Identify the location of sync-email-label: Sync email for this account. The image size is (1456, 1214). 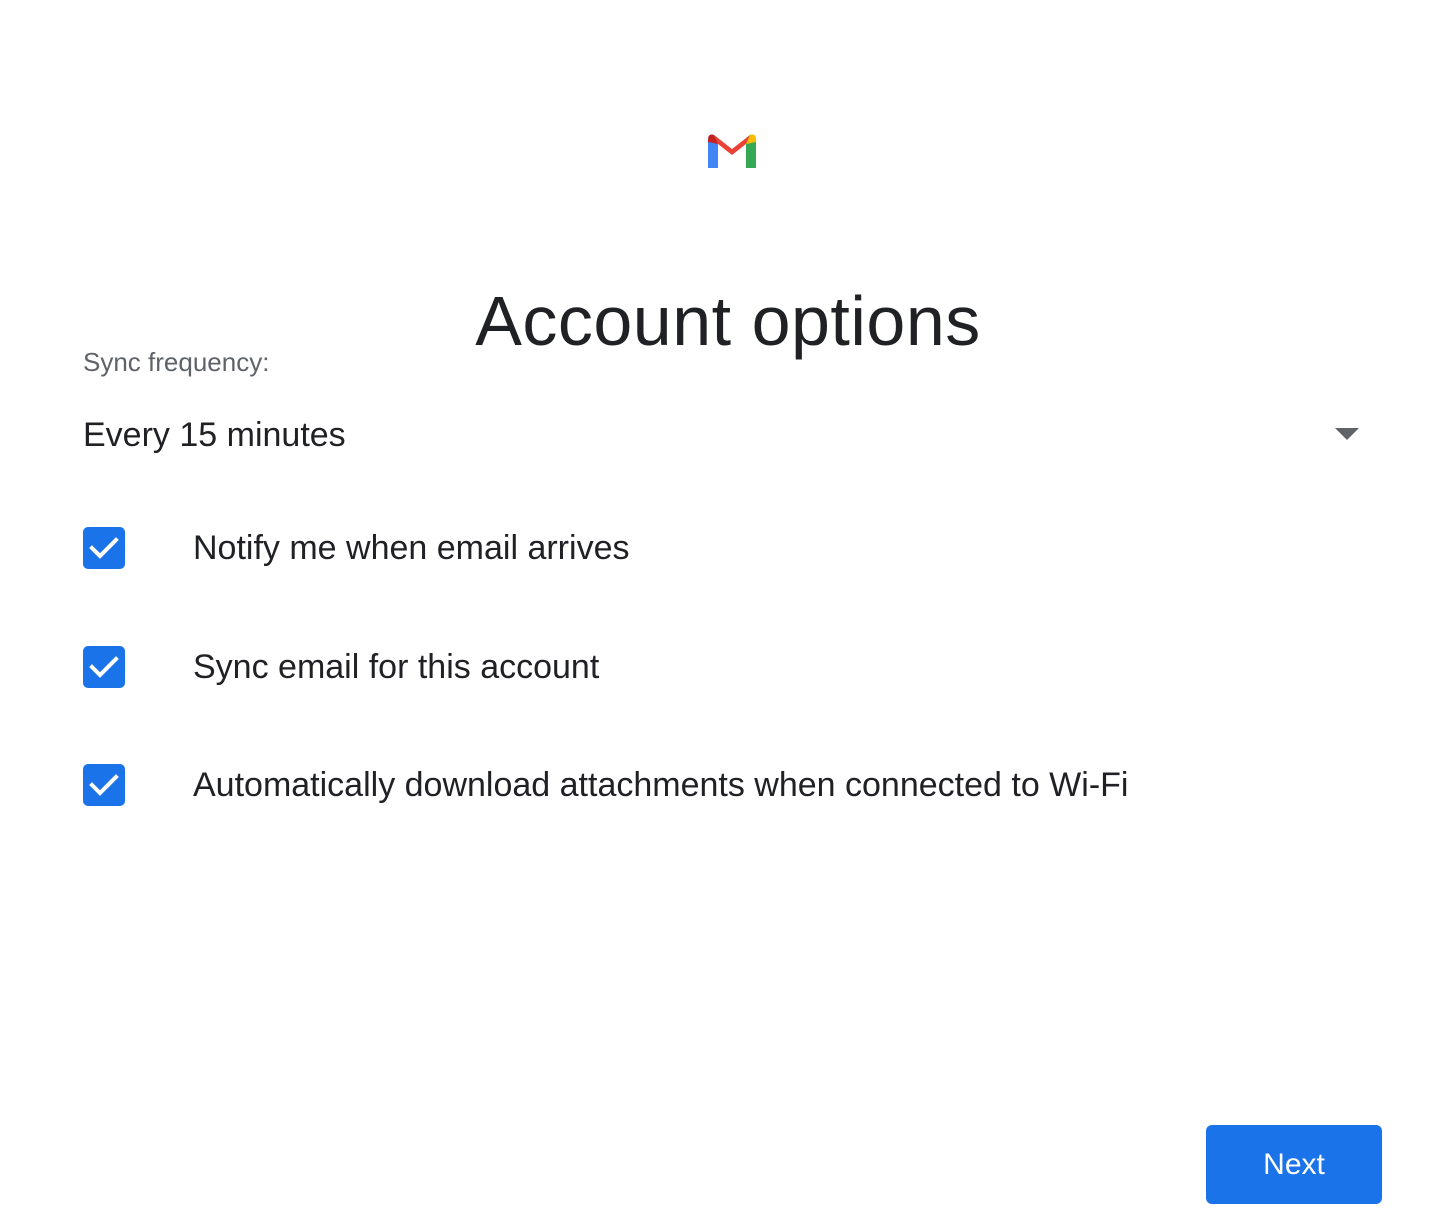
(396, 667).